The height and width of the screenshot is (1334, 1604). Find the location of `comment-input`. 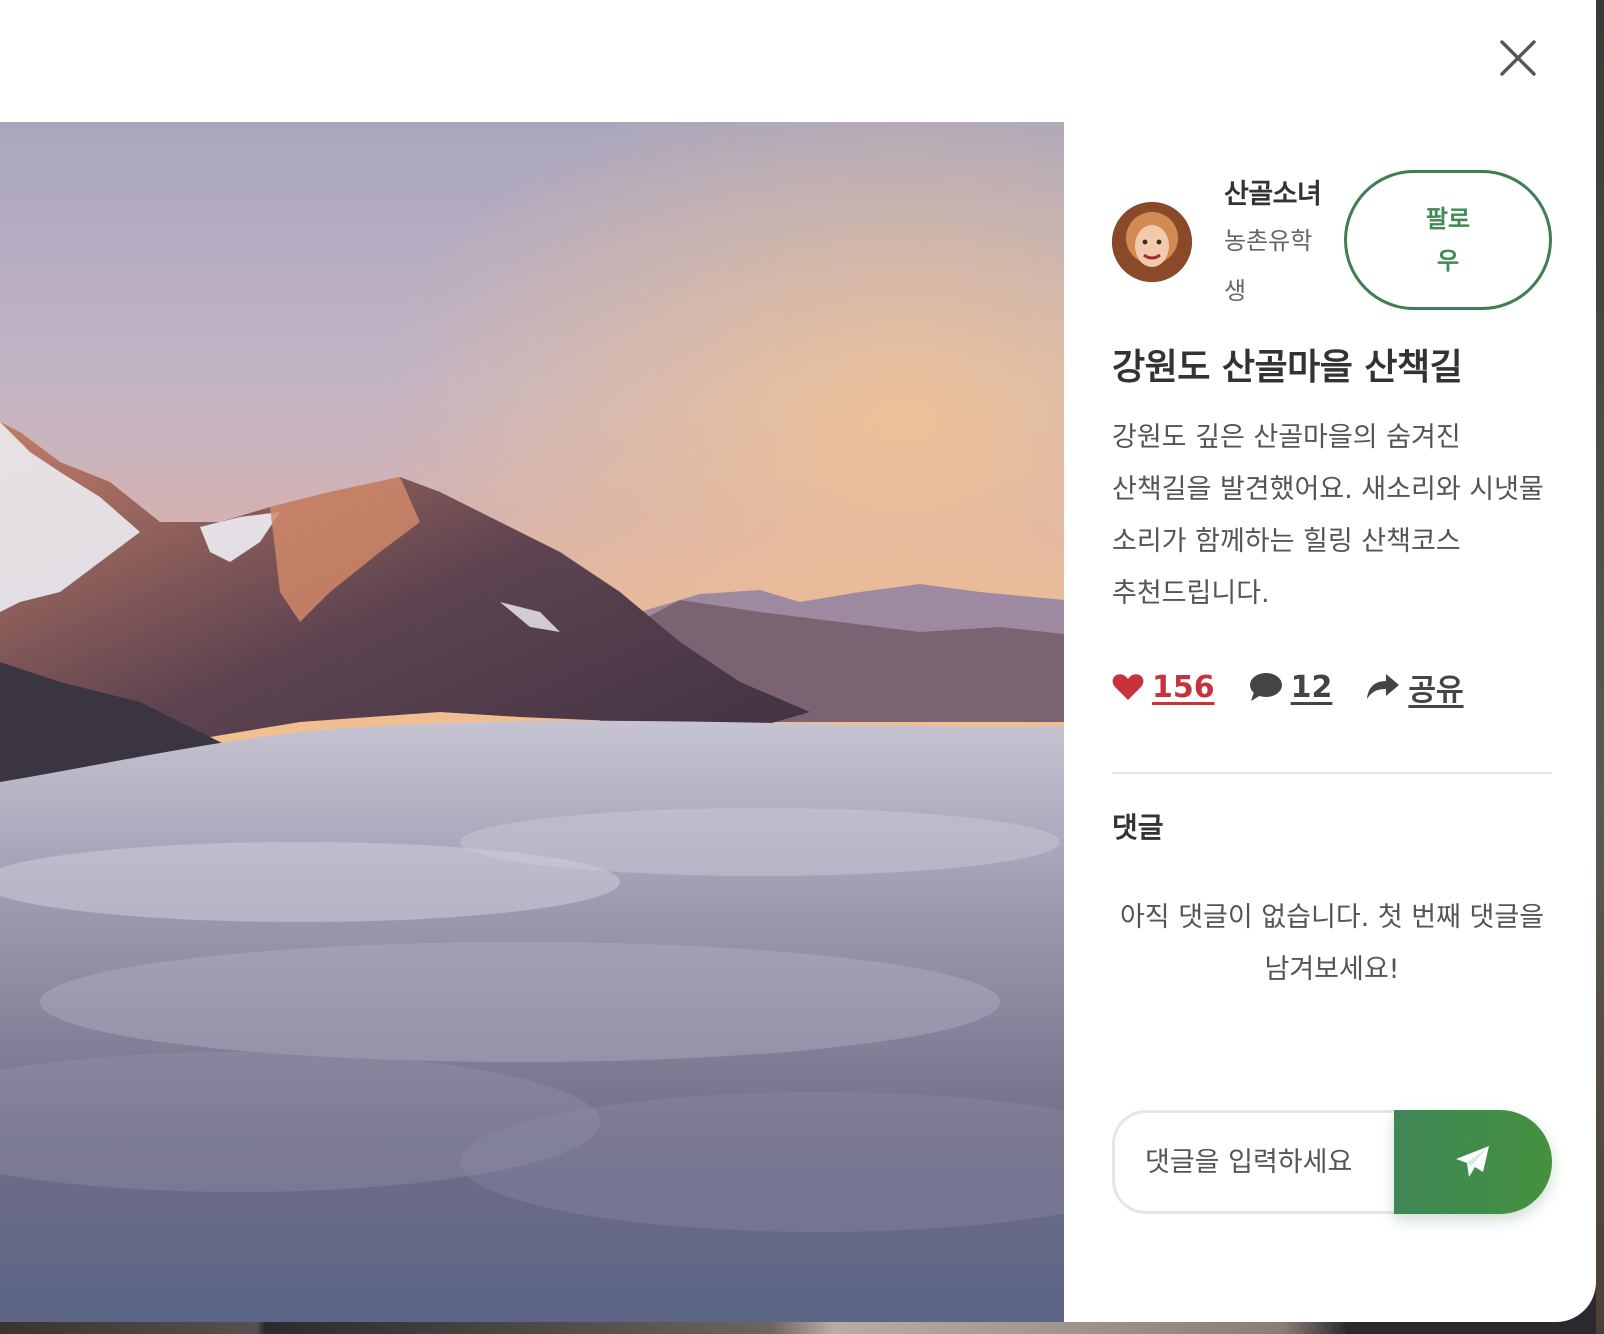

comment-input is located at coordinates (1257, 1162).